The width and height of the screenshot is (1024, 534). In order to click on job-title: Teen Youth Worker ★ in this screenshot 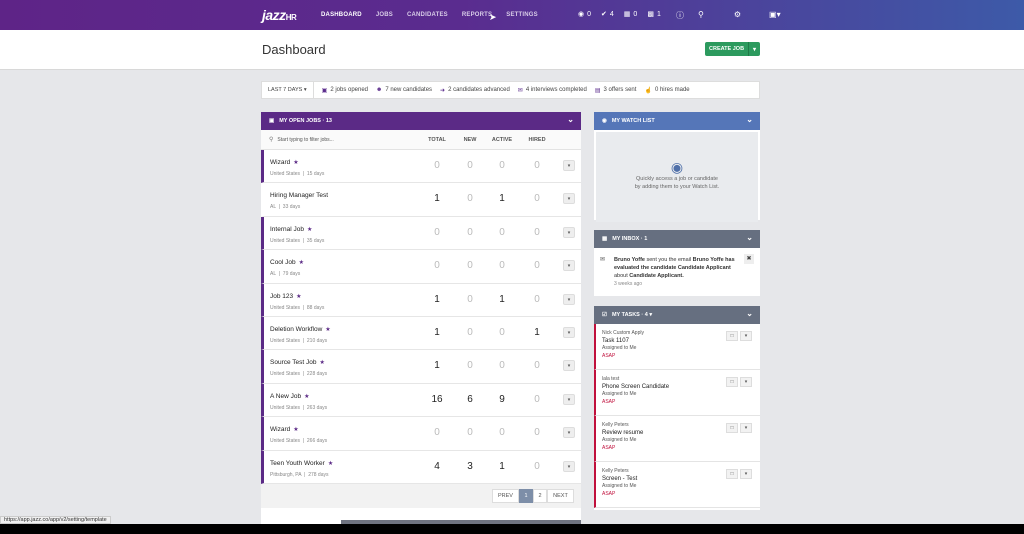, I will do `click(301, 463)`.